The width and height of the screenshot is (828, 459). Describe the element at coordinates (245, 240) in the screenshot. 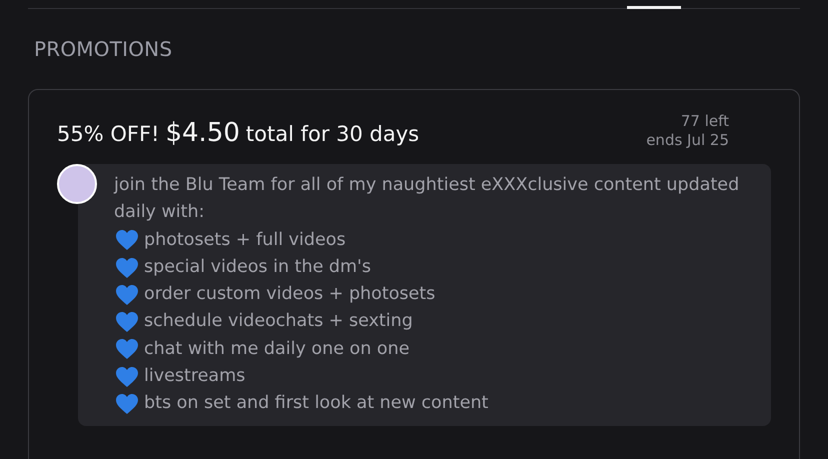

I see `perk-text: photosets + full videos` at that location.